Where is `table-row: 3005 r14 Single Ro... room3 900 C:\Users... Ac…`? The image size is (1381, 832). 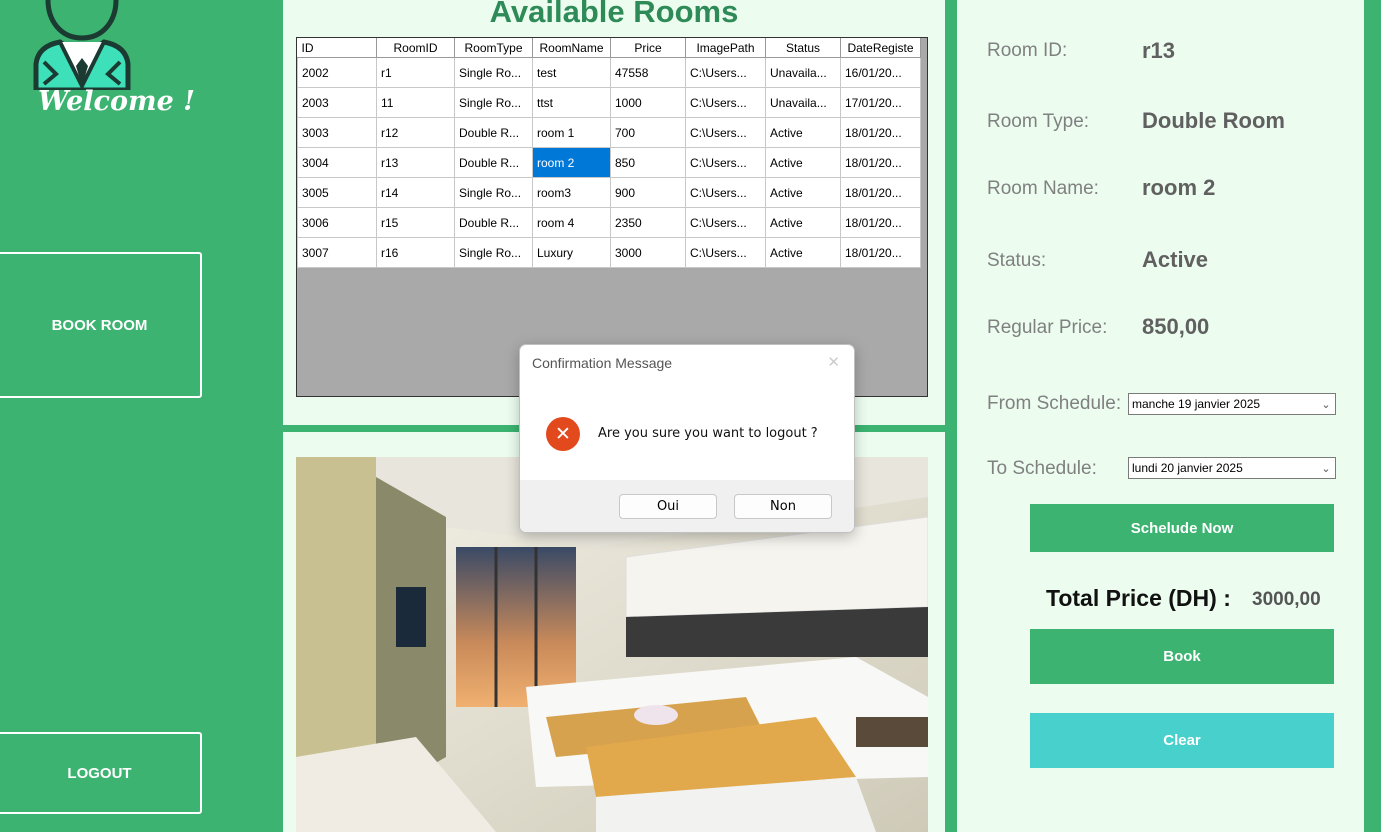
table-row: 3005 r14 Single Ro... room3 900 C:\Users... Ac… is located at coordinates (609, 192).